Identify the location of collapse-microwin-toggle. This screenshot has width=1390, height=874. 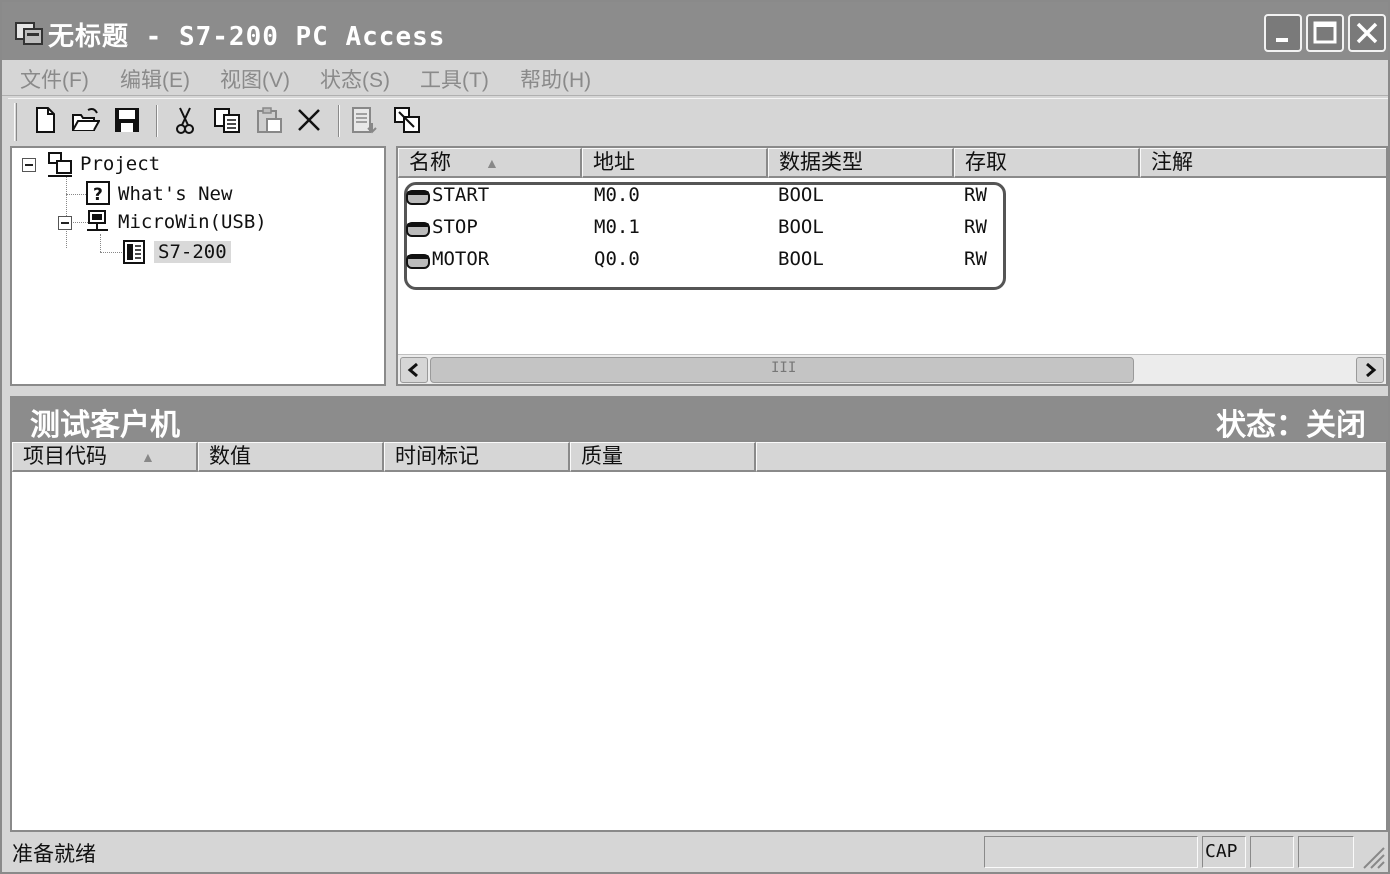
(65, 223).